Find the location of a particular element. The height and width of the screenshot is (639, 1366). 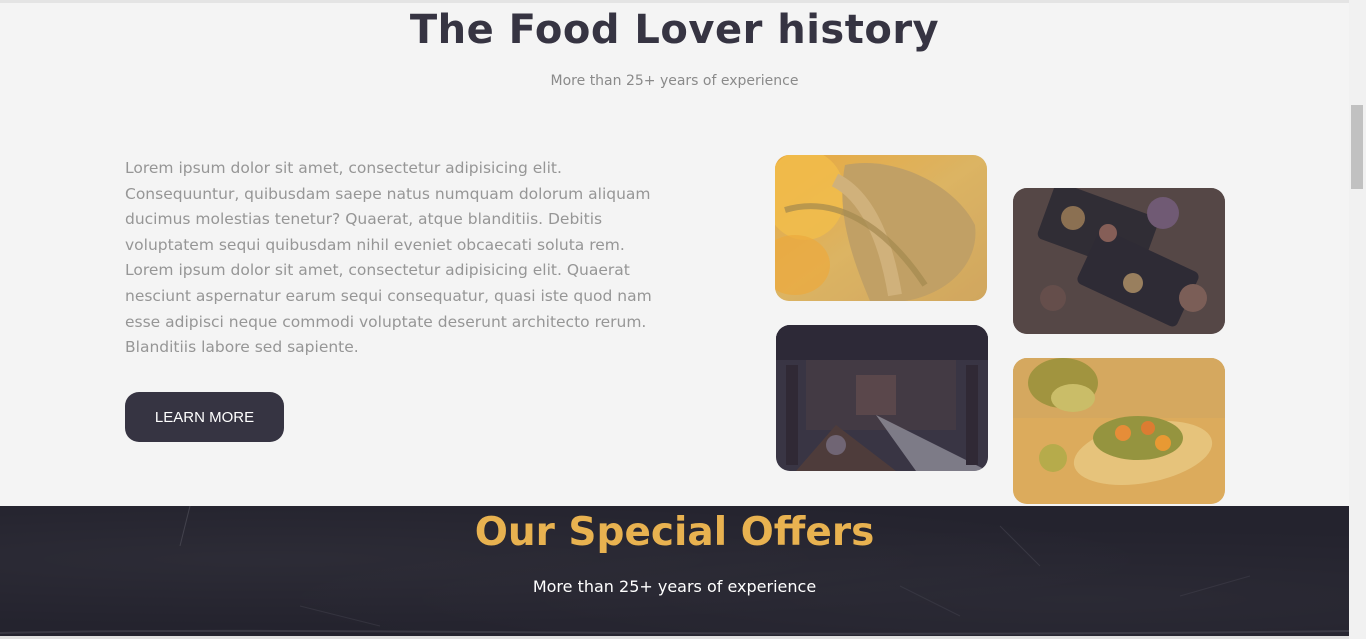

scrollbar-thumb is located at coordinates (1357, 147).